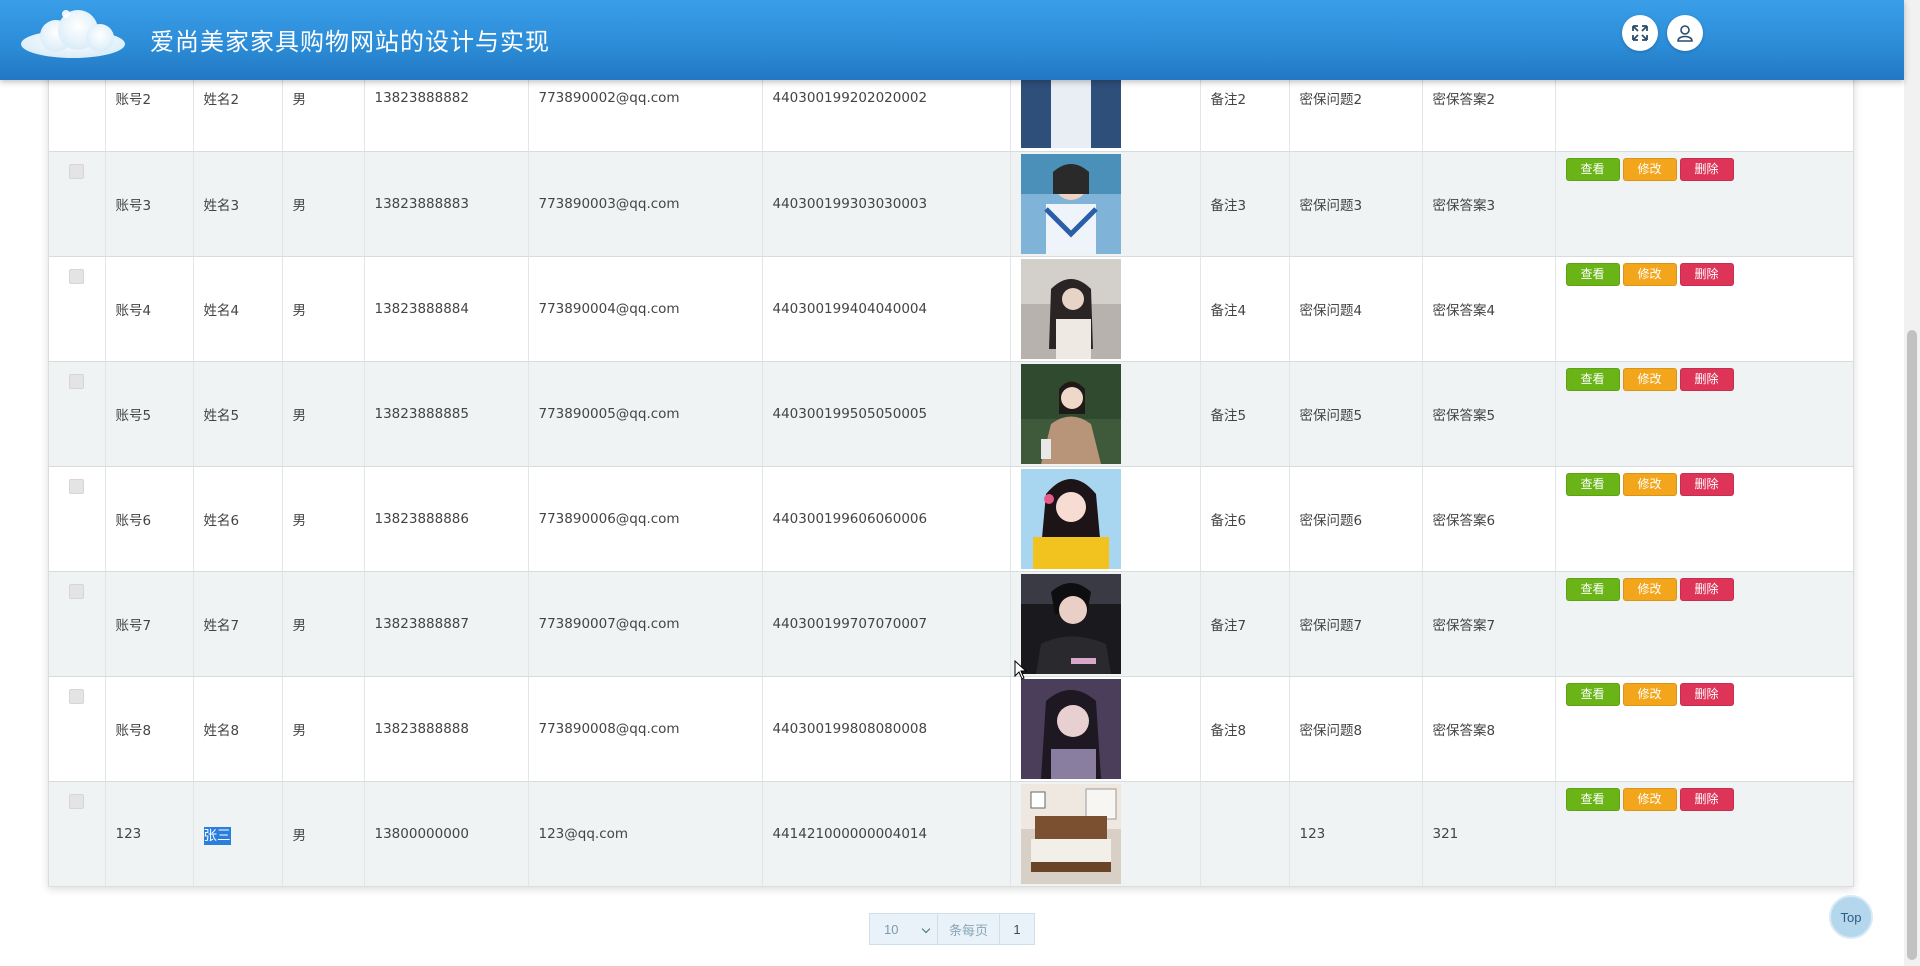  I want to click on page-size-value: 10, so click(891, 929).